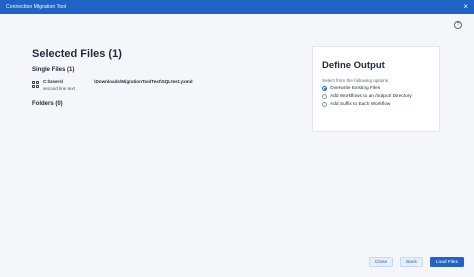  What do you see at coordinates (360, 104) in the screenshot?
I see `radio-label: Add Suffix to Each Workflow` at bounding box center [360, 104].